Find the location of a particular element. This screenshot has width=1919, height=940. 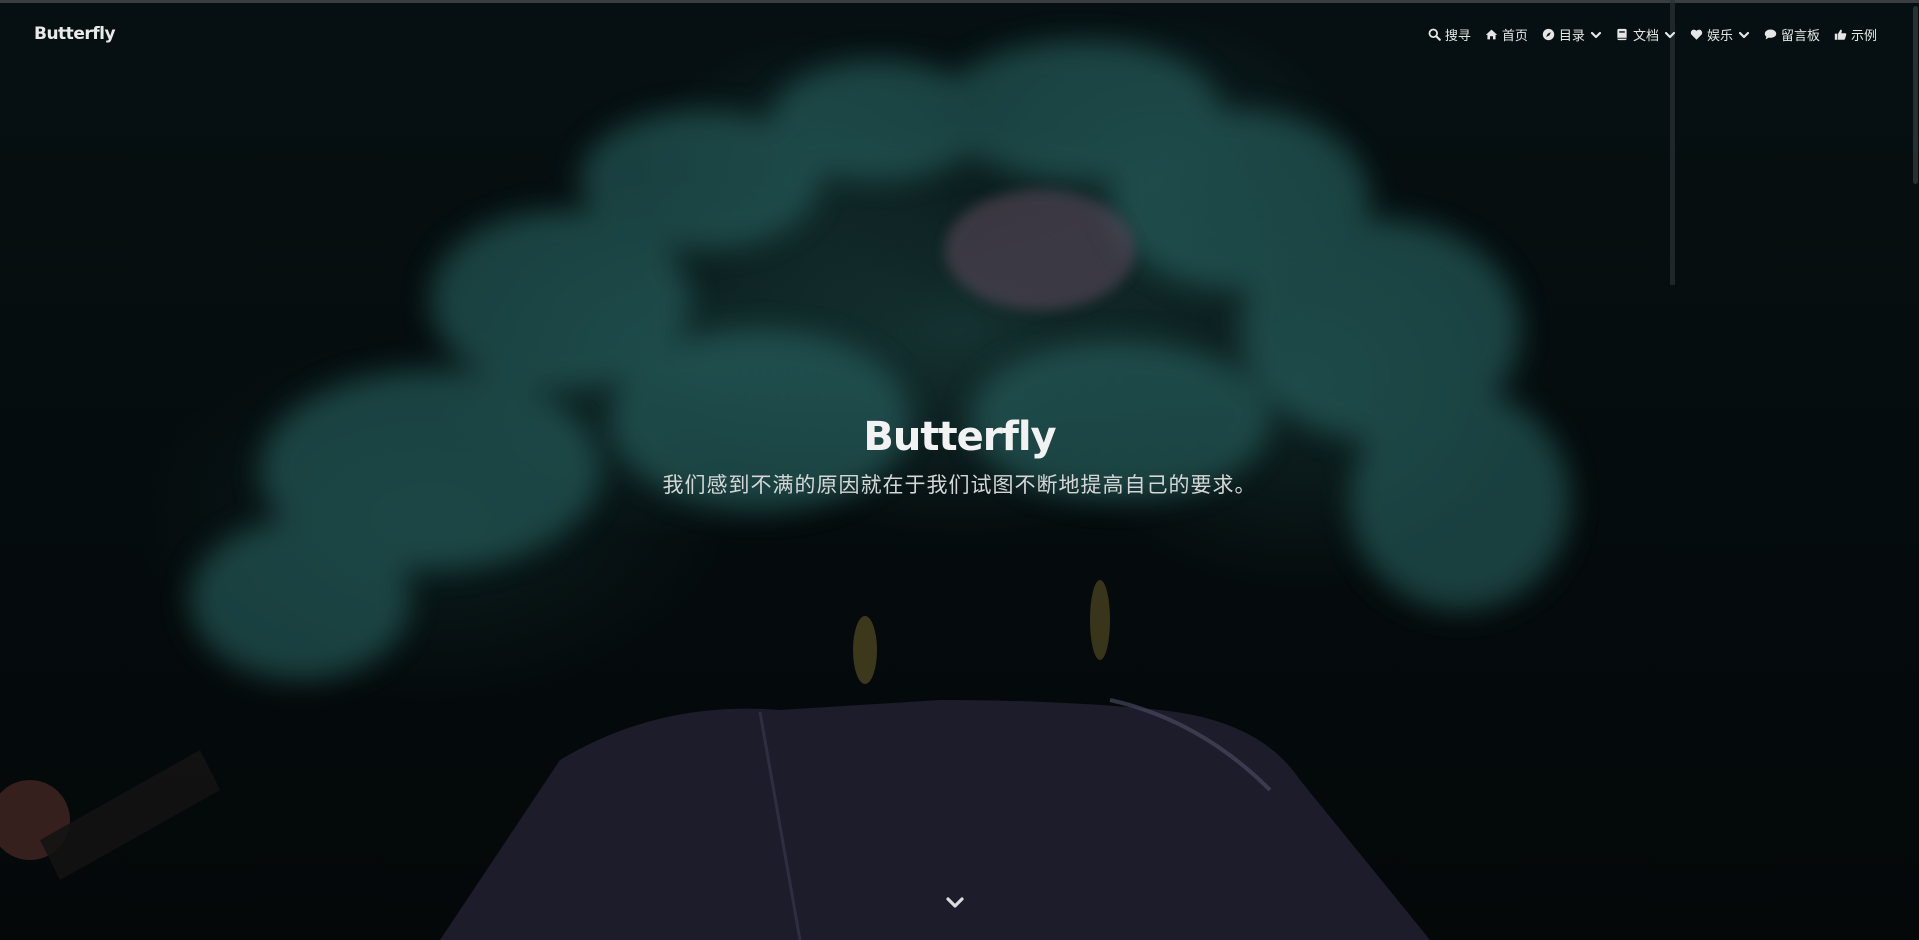

page-scrollbar is located at coordinates (1915, 470).